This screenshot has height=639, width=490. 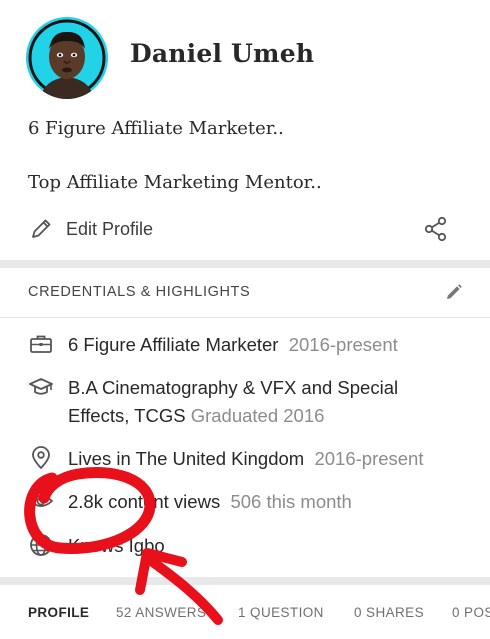 I want to click on edit-share-row: Edit Profile, so click(x=240, y=229).